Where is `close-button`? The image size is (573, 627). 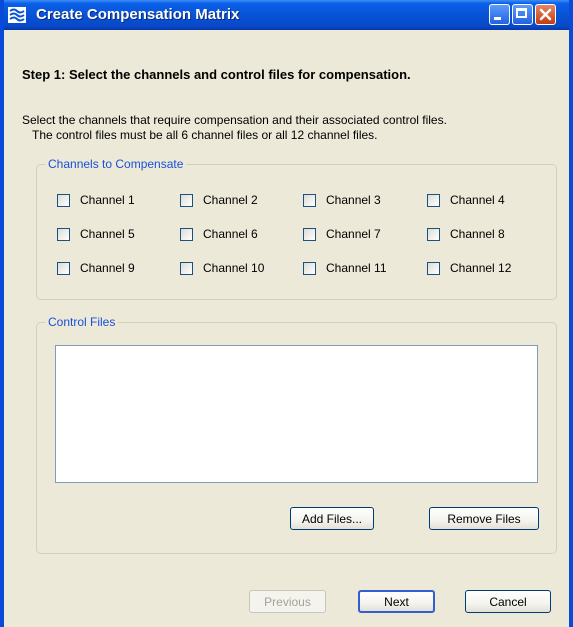
close-button is located at coordinates (545, 14).